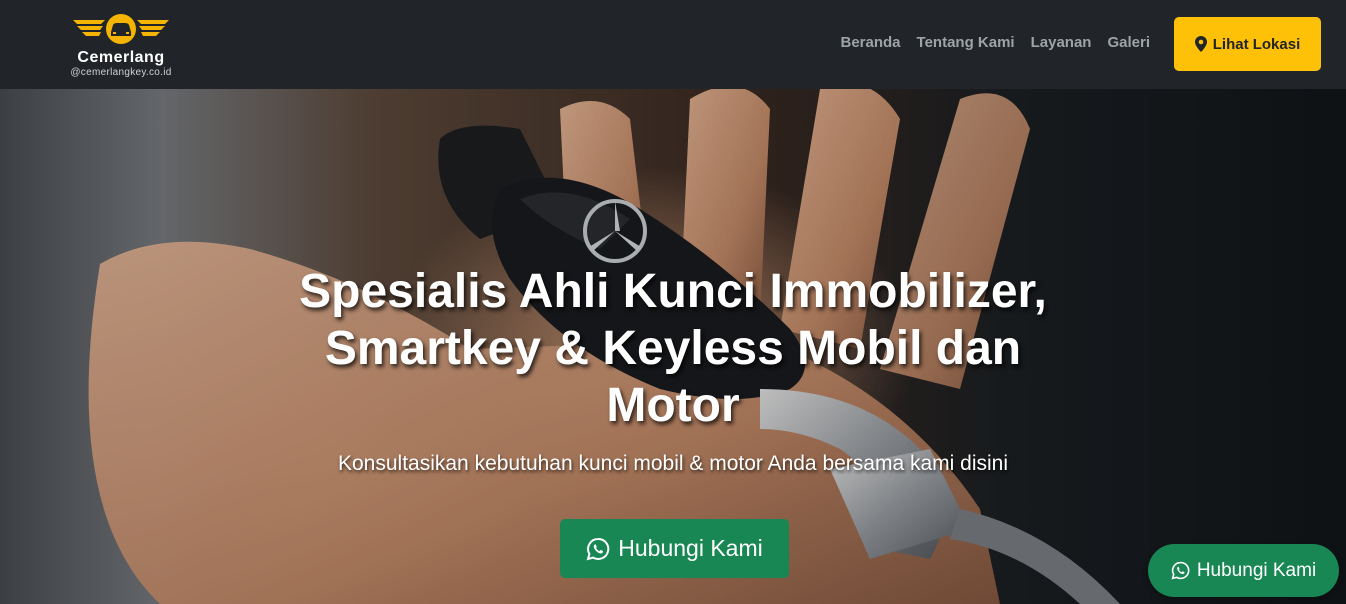  I want to click on hubungi-kami-button: Hubungi Kami, so click(674, 548).